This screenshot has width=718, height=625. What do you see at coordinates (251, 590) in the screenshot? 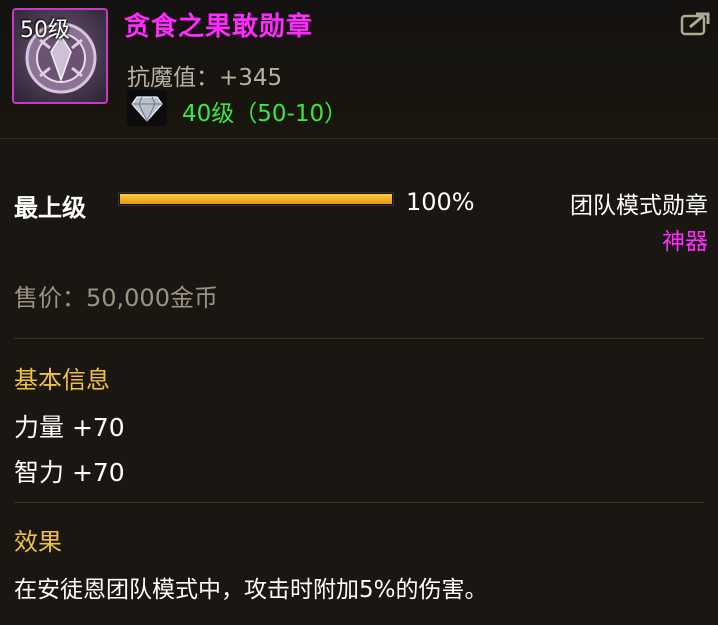
I see `effect-description: 在安徒恩团队模式中，攻击时附加5%的伤害。` at bounding box center [251, 590].